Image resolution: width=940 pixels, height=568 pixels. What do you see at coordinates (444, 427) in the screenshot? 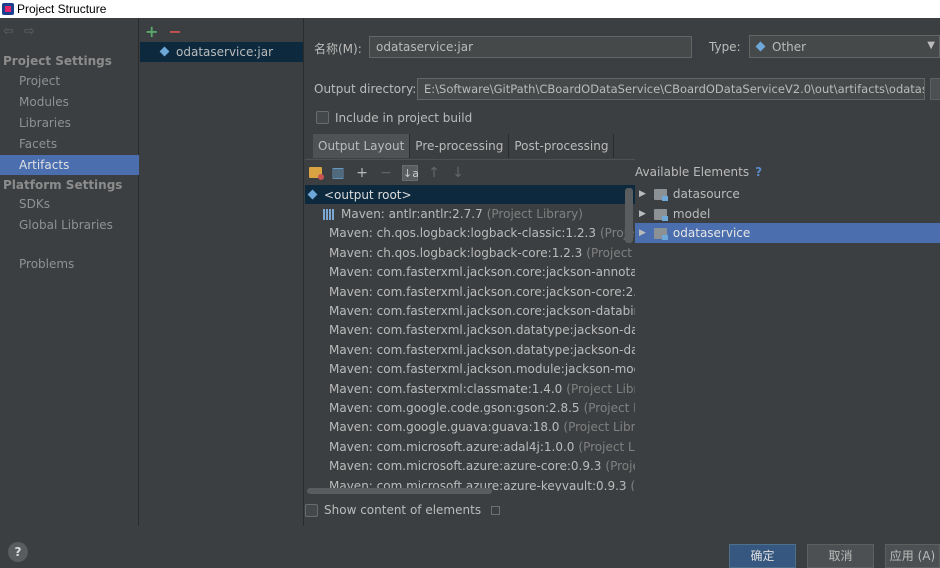
I see `library-name: Maven: com.google.guava:guava:18.0` at bounding box center [444, 427].